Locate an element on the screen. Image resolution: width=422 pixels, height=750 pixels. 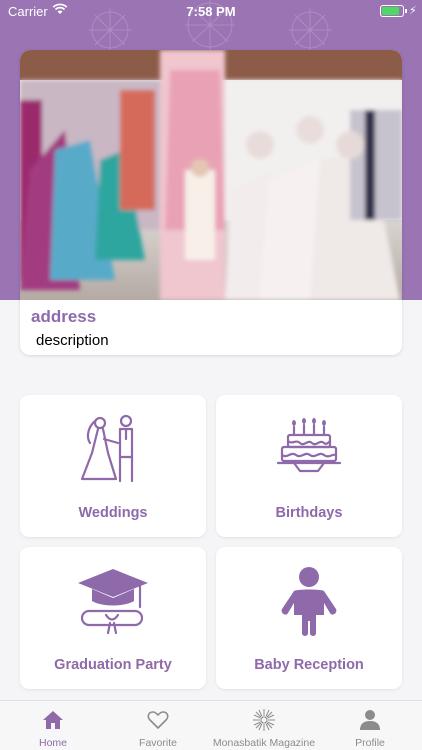
status-bar: Carrier 7:58 PM ⚡ is located at coordinates (211, 11).